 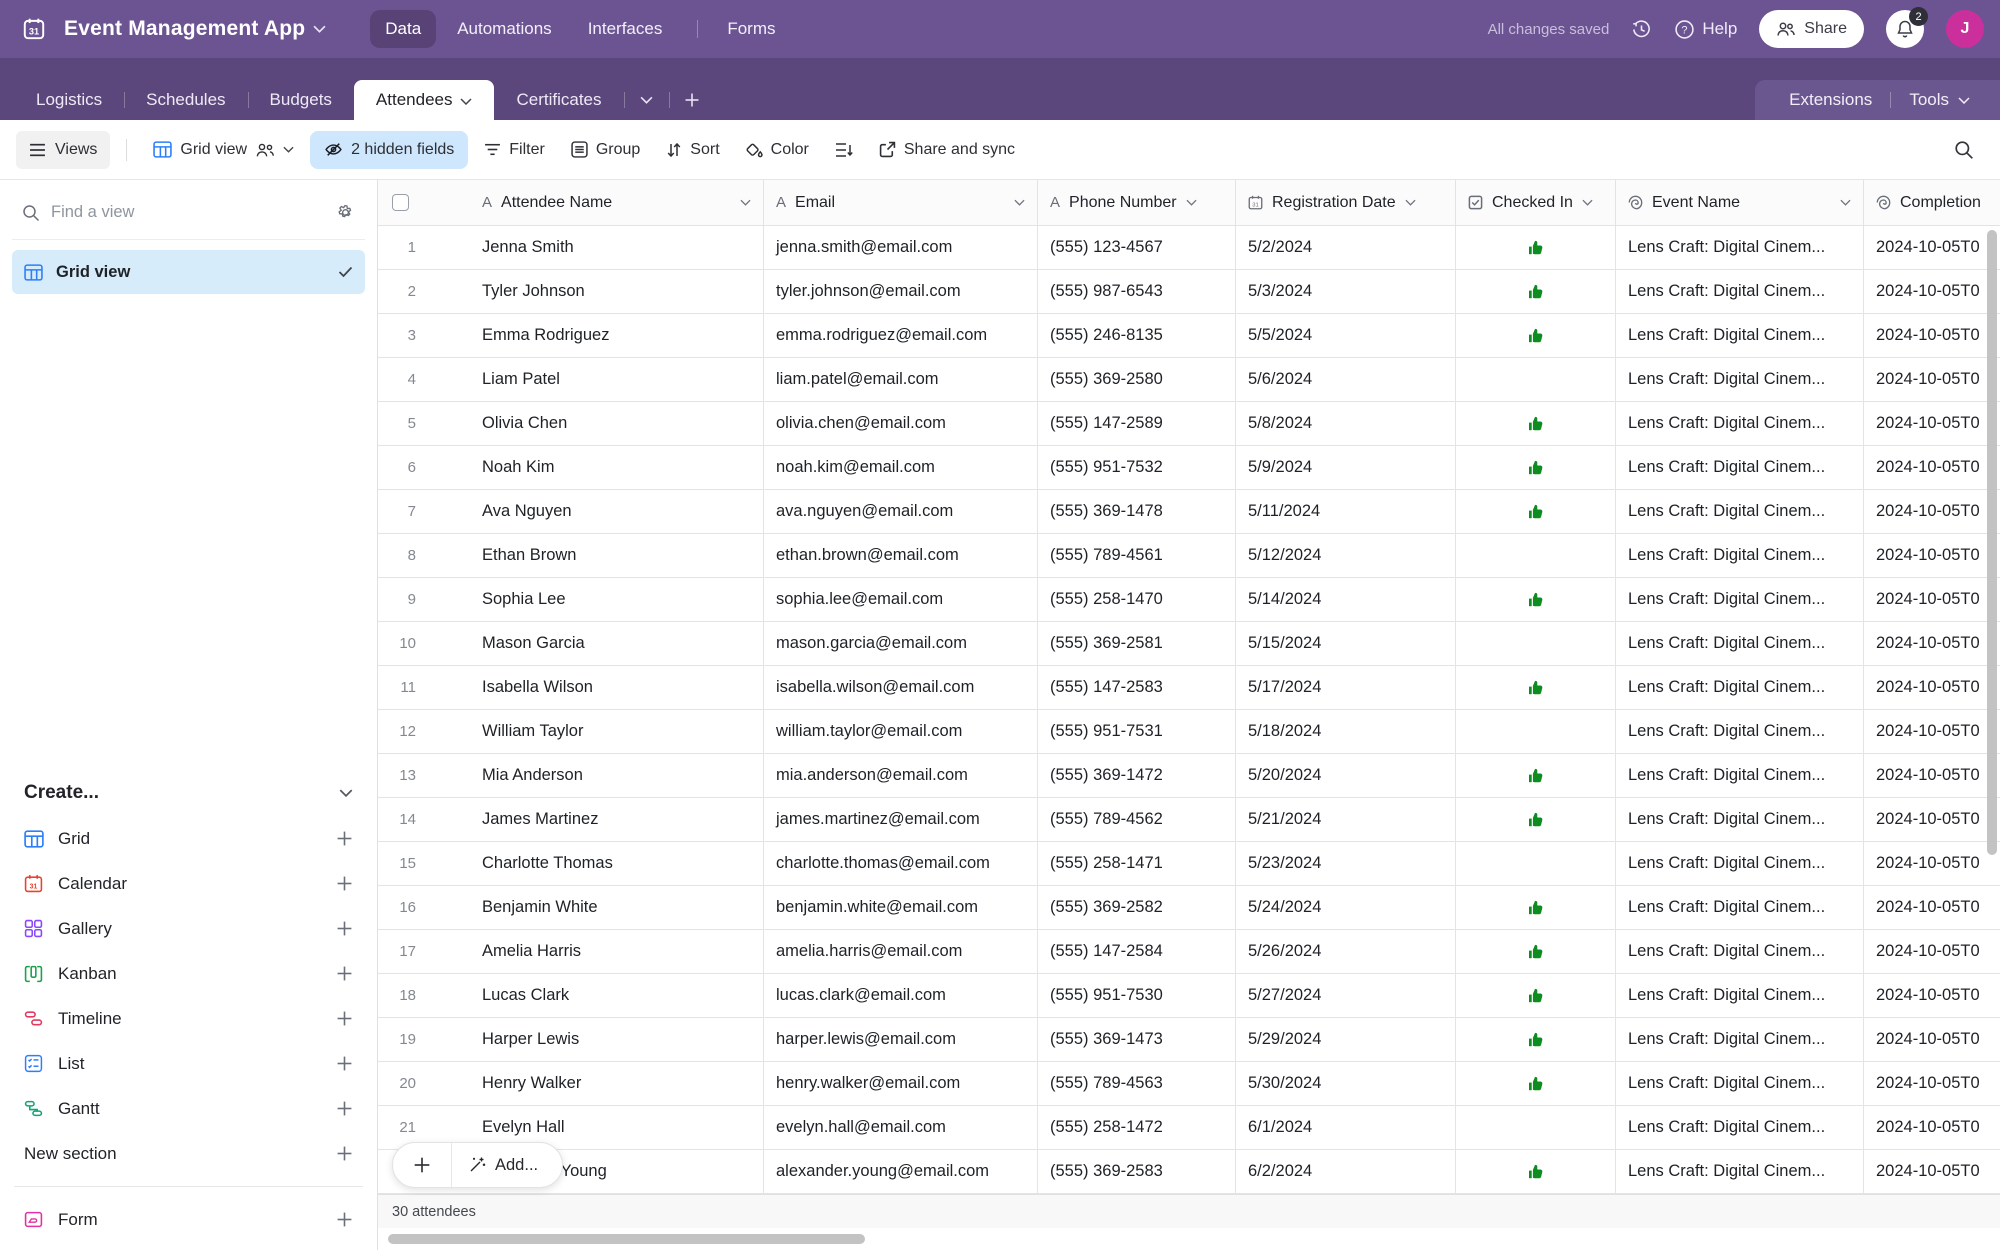 What do you see at coordinates (1932, 202) in the screenshot?
I see `column-header: Completion` at bounding box center [1932, 202].